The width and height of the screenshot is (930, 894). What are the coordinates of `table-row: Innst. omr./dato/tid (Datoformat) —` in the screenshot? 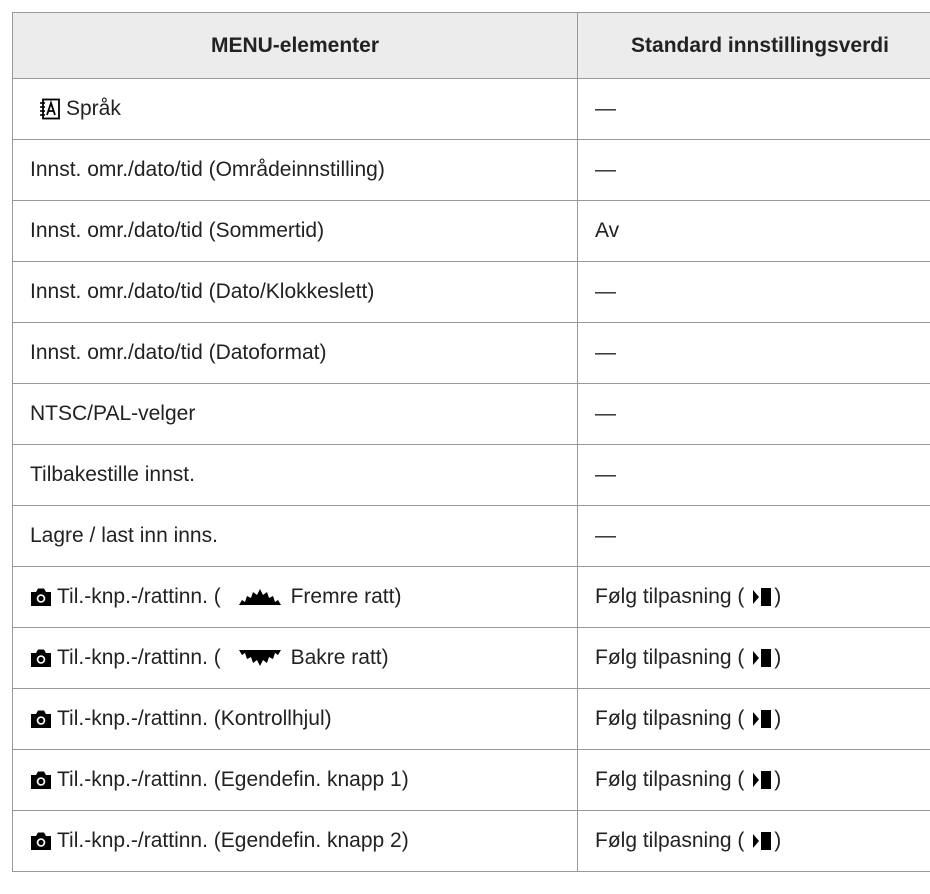 It's located at (471, 353).